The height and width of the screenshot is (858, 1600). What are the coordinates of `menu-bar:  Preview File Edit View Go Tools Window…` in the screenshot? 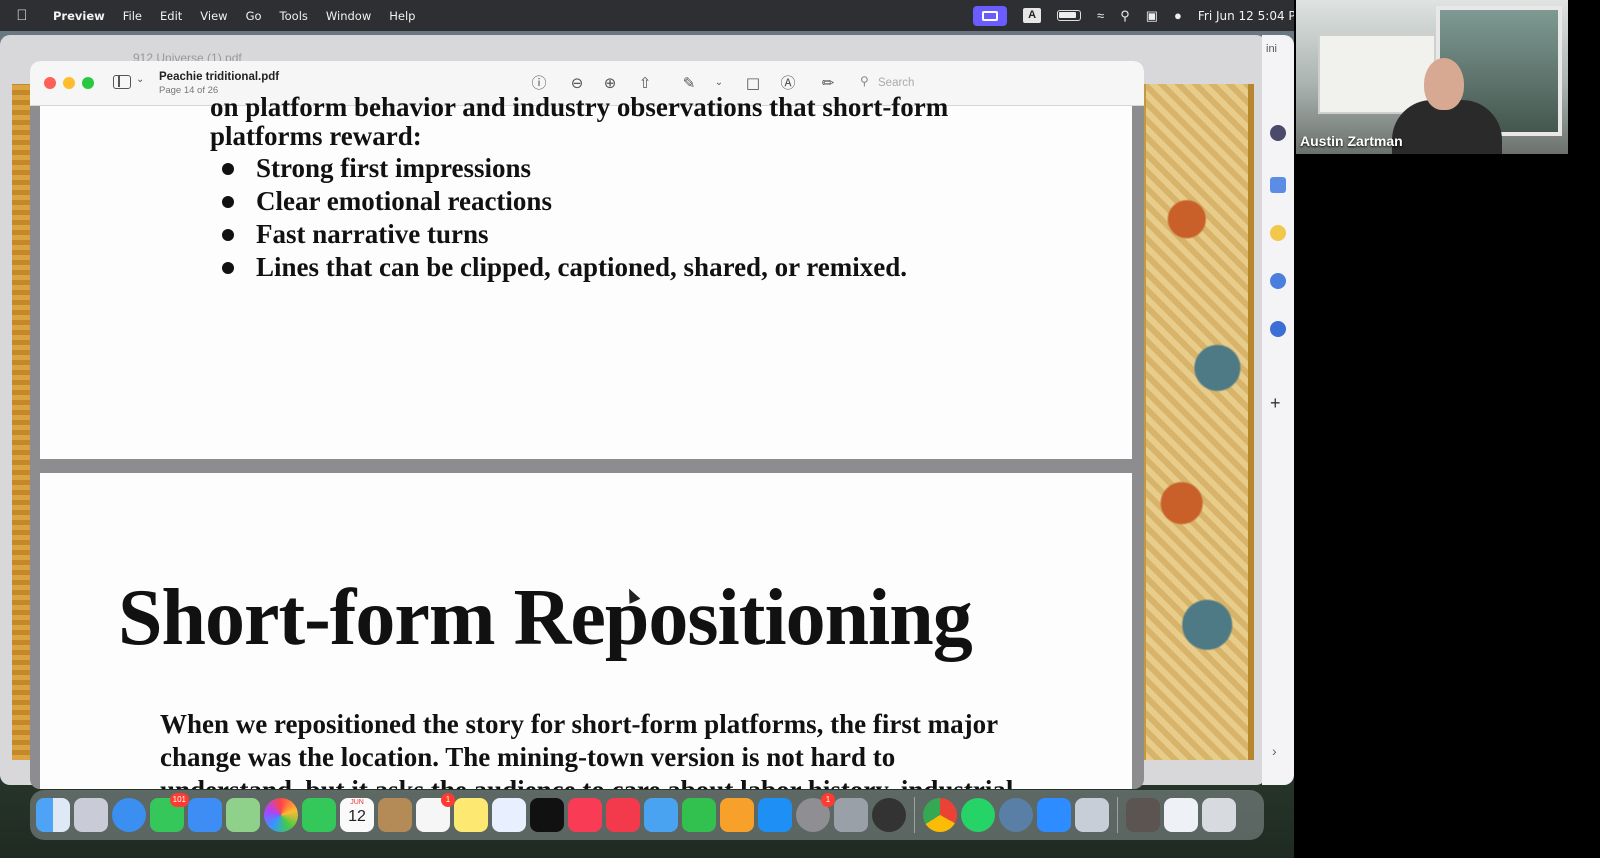 It's located at (660, 15).